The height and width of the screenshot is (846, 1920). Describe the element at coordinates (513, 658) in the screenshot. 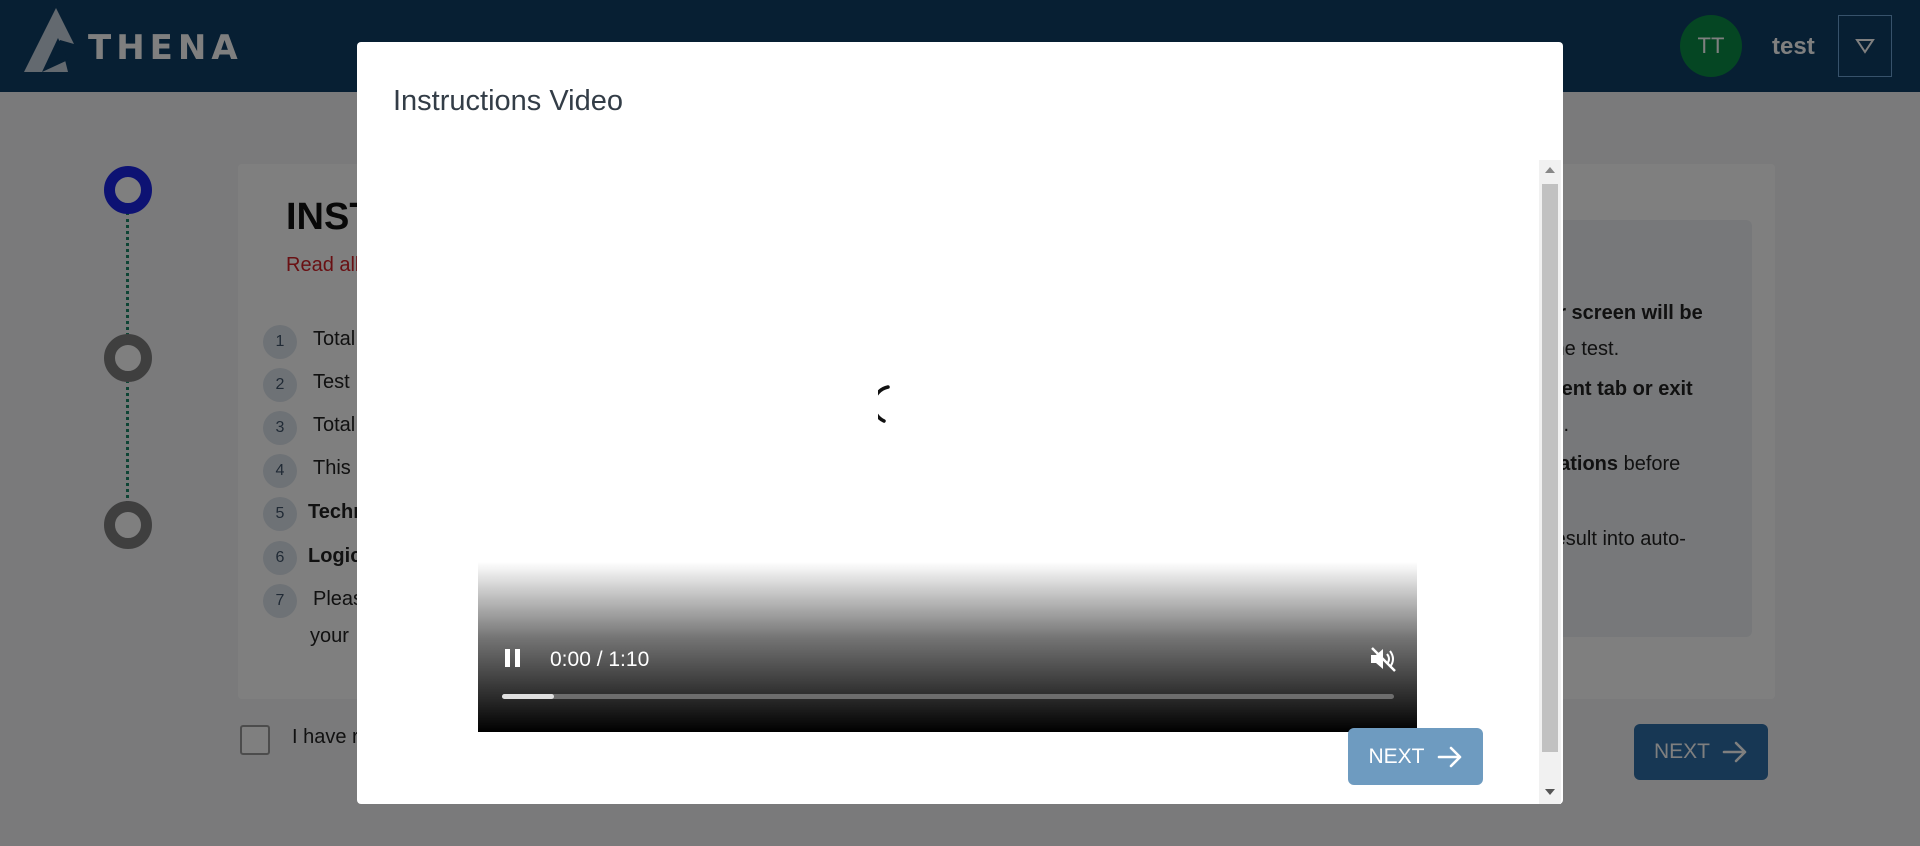

I see `pause-icon` at that location.